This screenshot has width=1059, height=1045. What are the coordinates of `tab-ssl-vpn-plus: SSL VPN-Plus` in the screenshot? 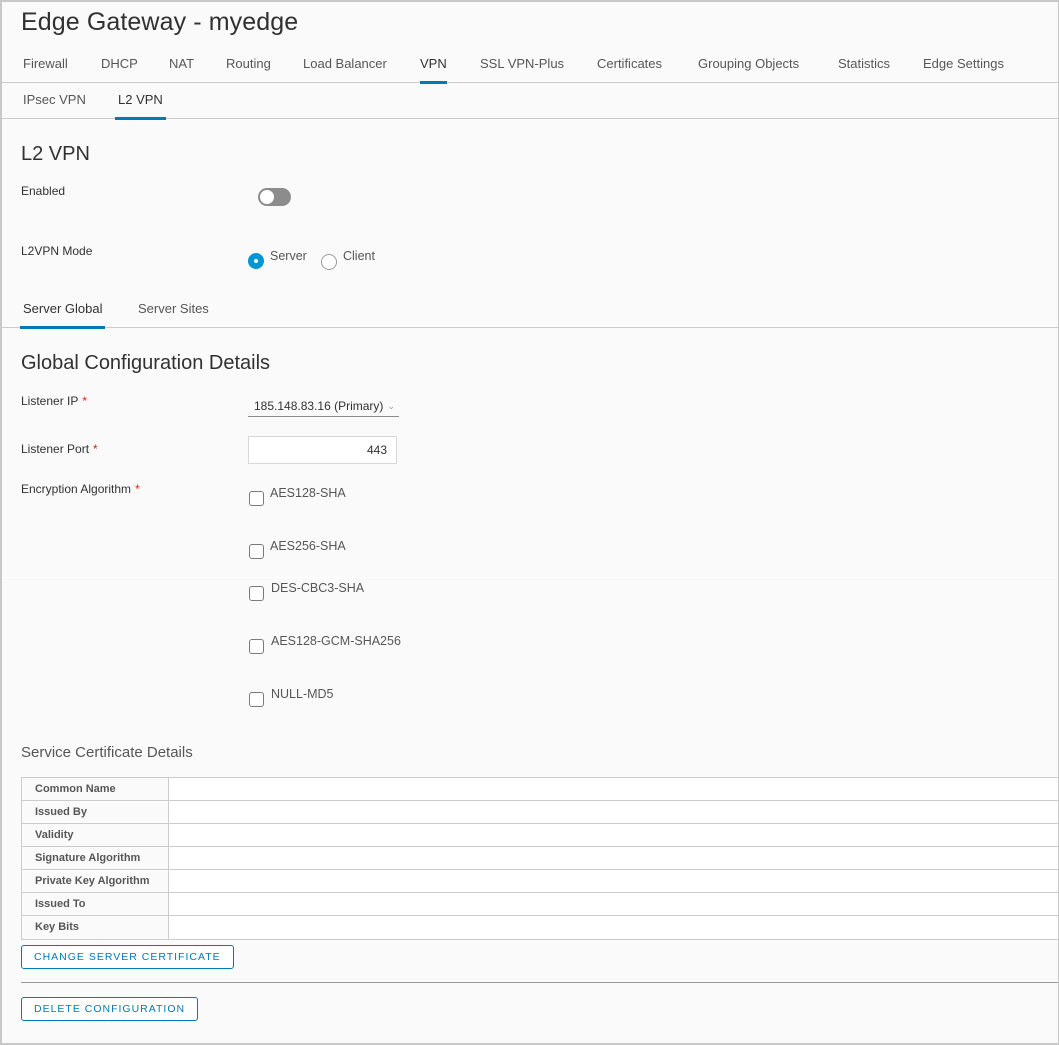 It's located at (522, 65).